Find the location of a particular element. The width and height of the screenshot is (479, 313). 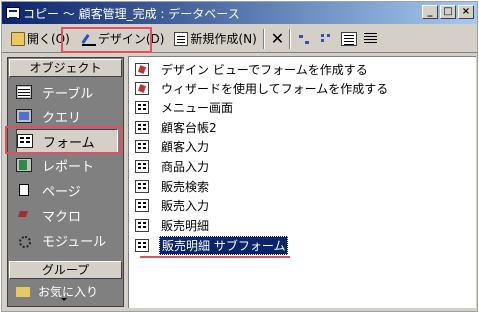

list-item-label: デザイン ビューでフォームを作成する is located at coordinates (264, 69).